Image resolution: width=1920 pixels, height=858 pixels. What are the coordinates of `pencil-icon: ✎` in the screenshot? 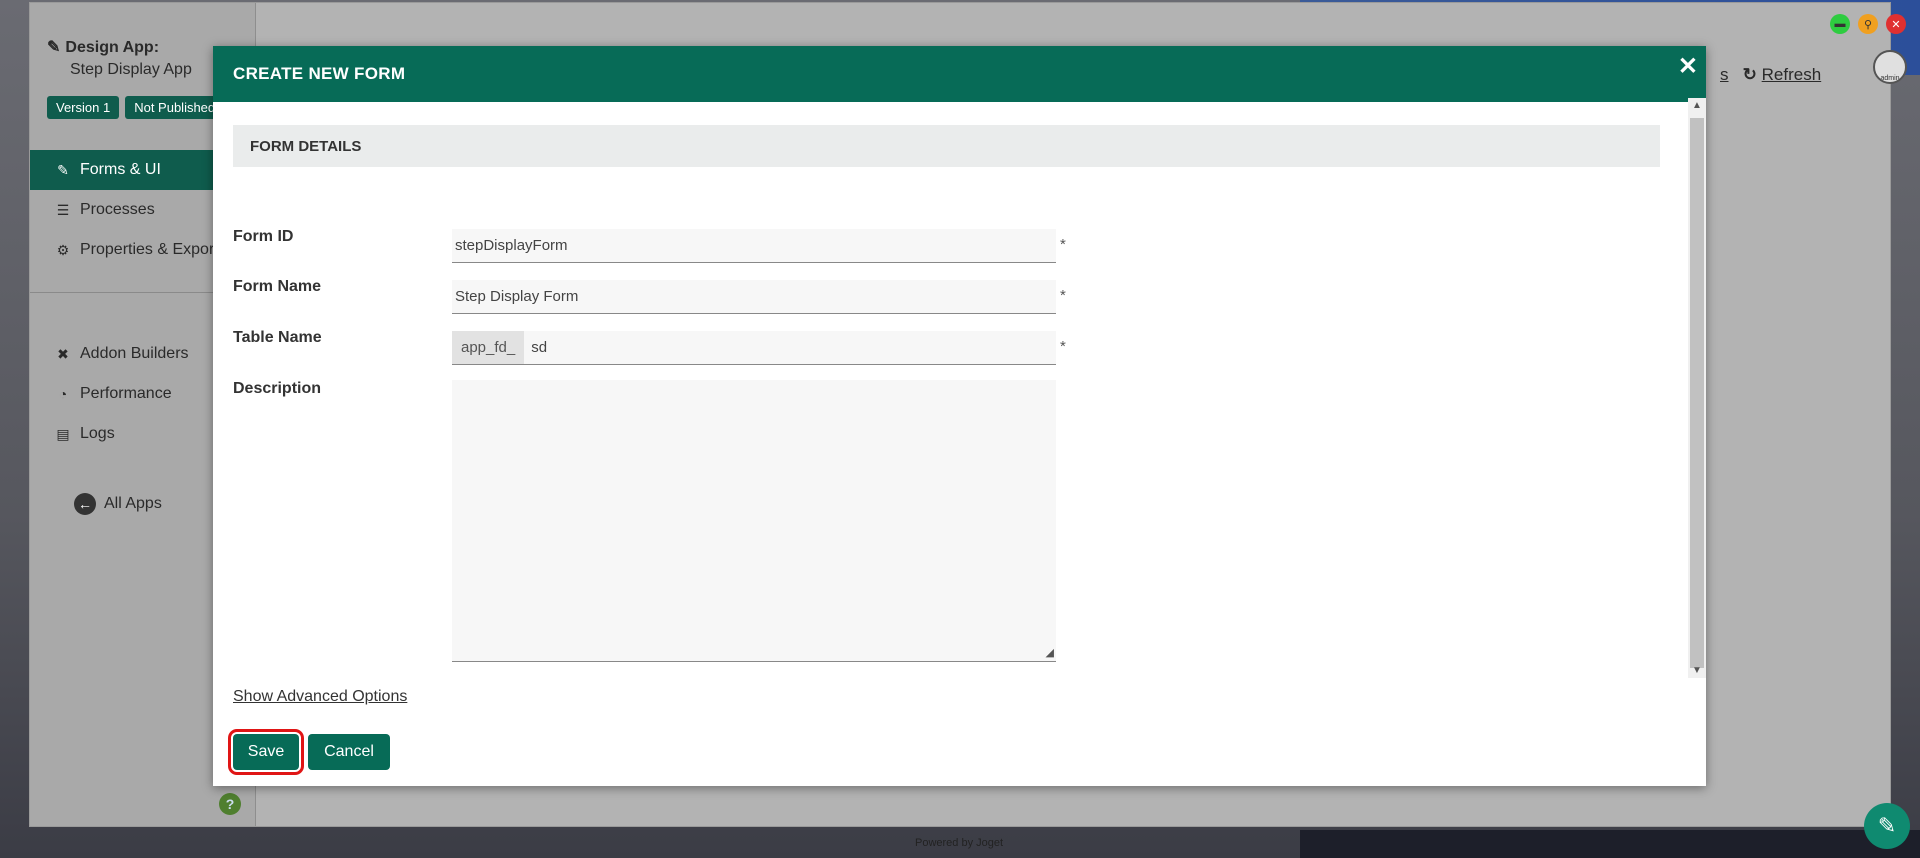 It's located at (1887, 825).